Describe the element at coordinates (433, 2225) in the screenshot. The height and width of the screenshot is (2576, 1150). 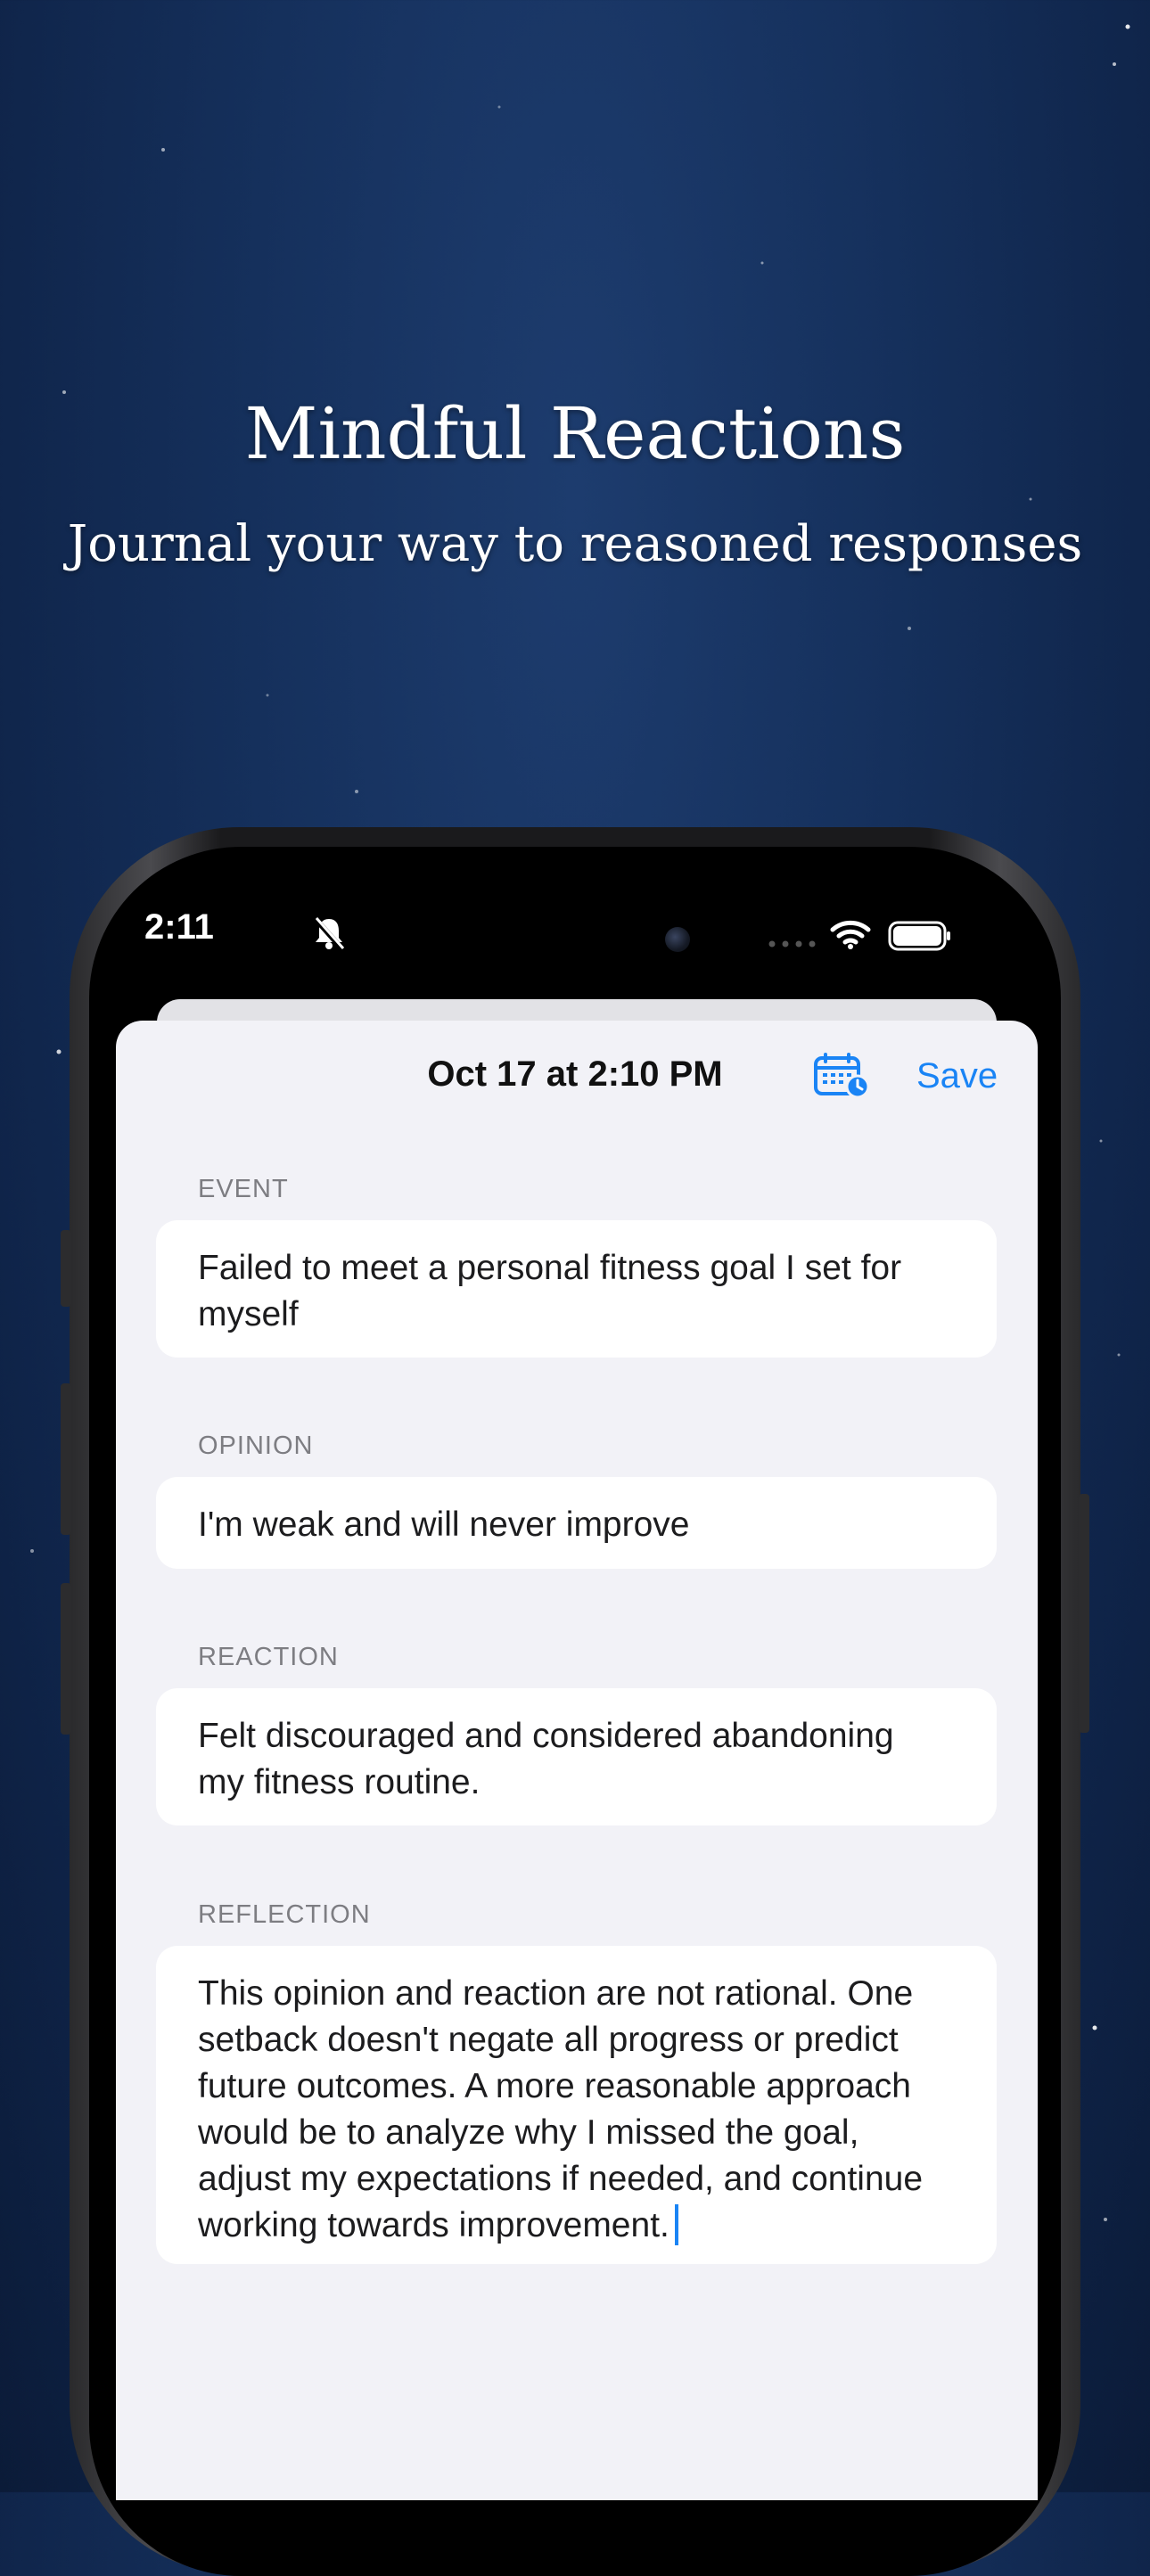
I see `reflection-text-line: working towards improvement.` at that location.